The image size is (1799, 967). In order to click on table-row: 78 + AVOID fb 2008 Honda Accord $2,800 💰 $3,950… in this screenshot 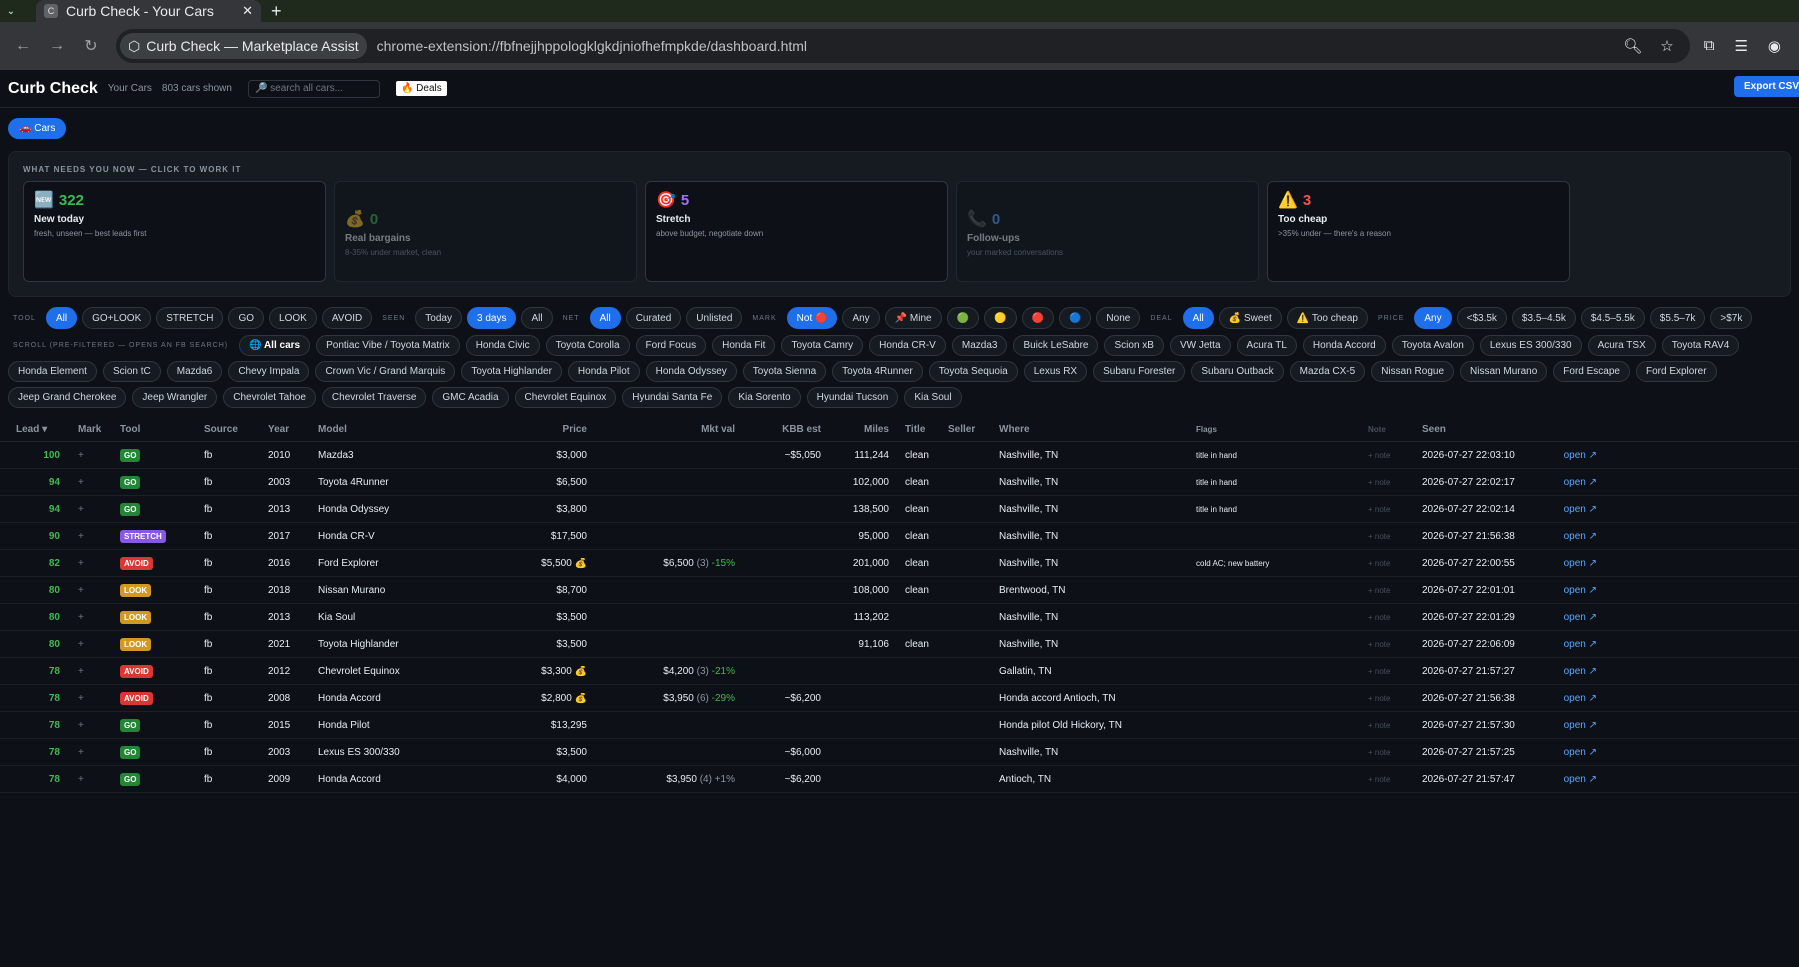, I will do `click(899, 698)`.